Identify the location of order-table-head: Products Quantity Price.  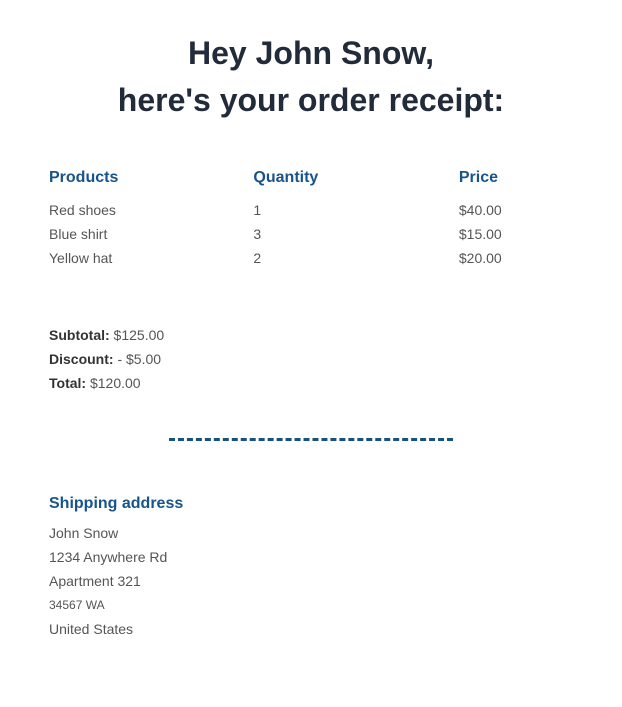
(325, 186).